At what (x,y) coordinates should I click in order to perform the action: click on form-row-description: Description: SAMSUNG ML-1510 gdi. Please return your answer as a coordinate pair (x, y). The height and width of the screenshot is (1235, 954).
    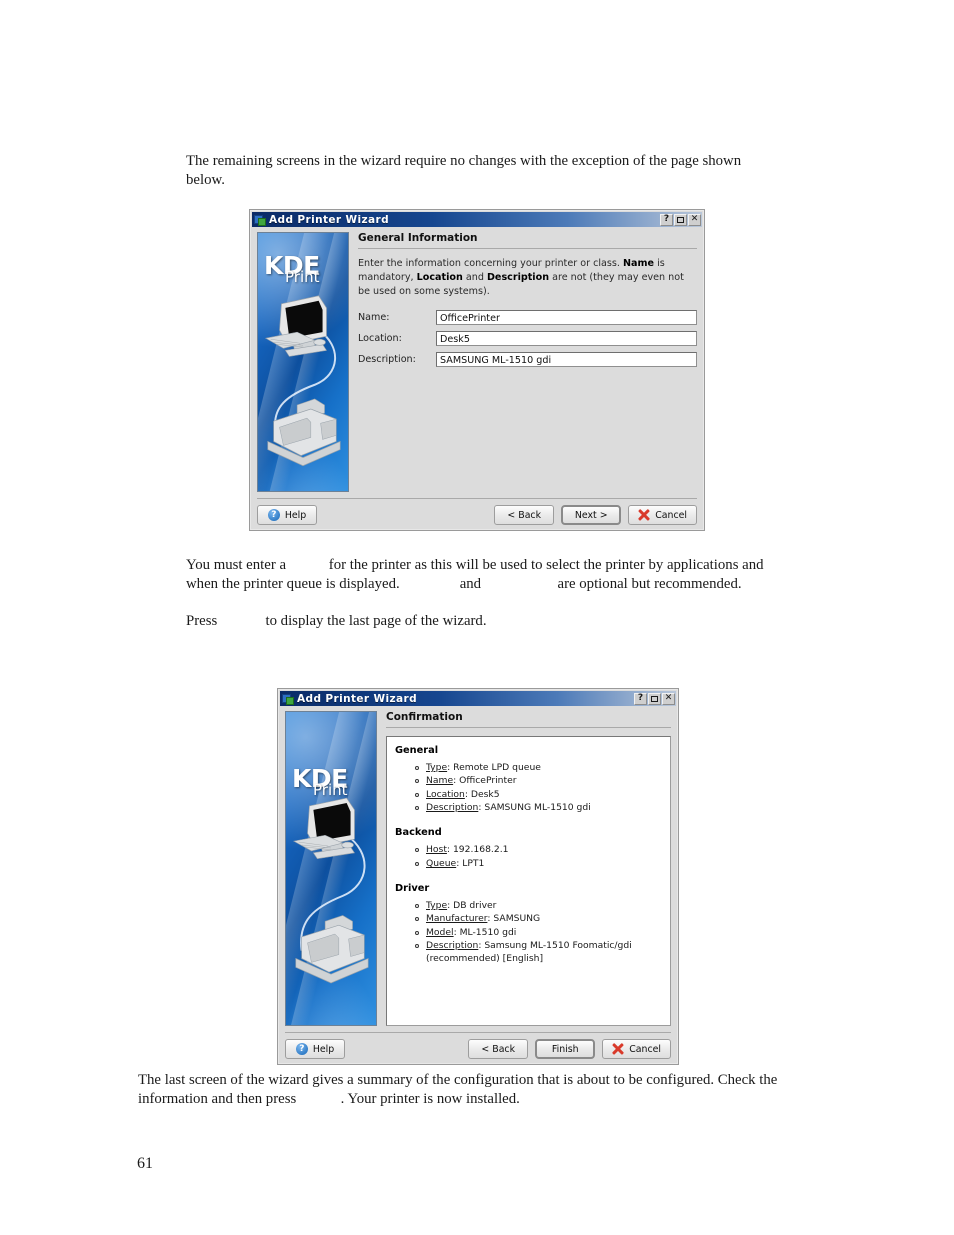
    Looking at the image, I should click on (527, 359).